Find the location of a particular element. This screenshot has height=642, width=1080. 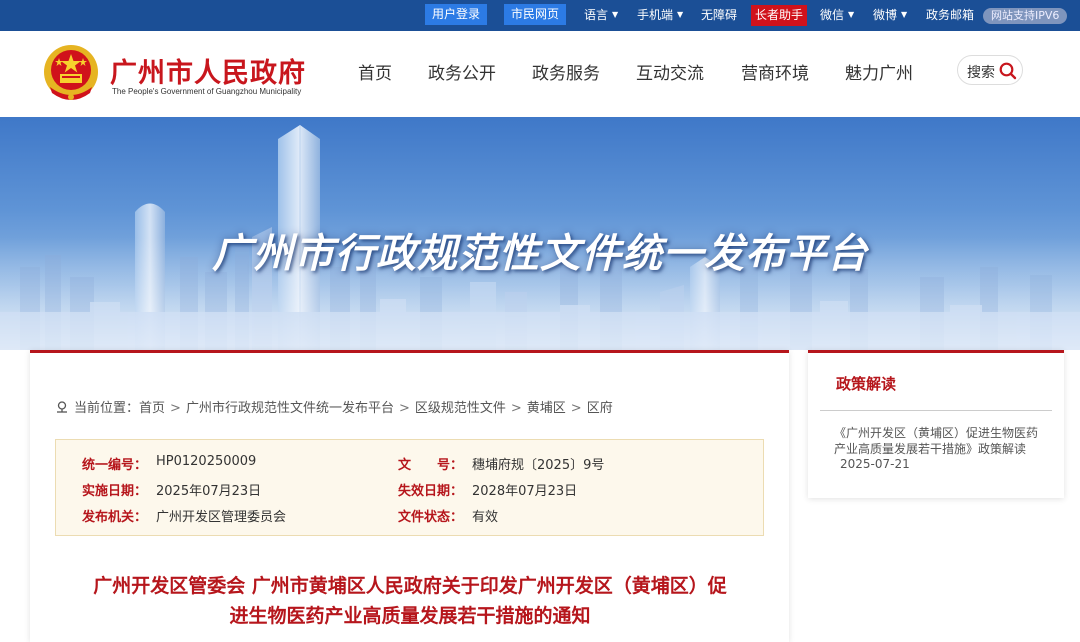

wechat-menu: 微信 ▼ is located at coordinates (837, 16).